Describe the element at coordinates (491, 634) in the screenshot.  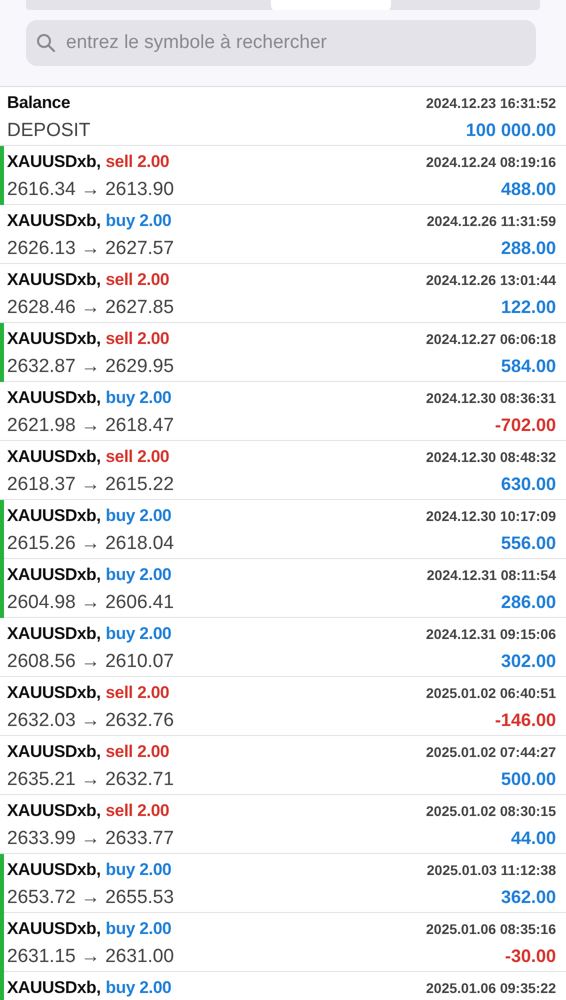
I see `deal-time: 2024.12.31 09:15:06` at that location.